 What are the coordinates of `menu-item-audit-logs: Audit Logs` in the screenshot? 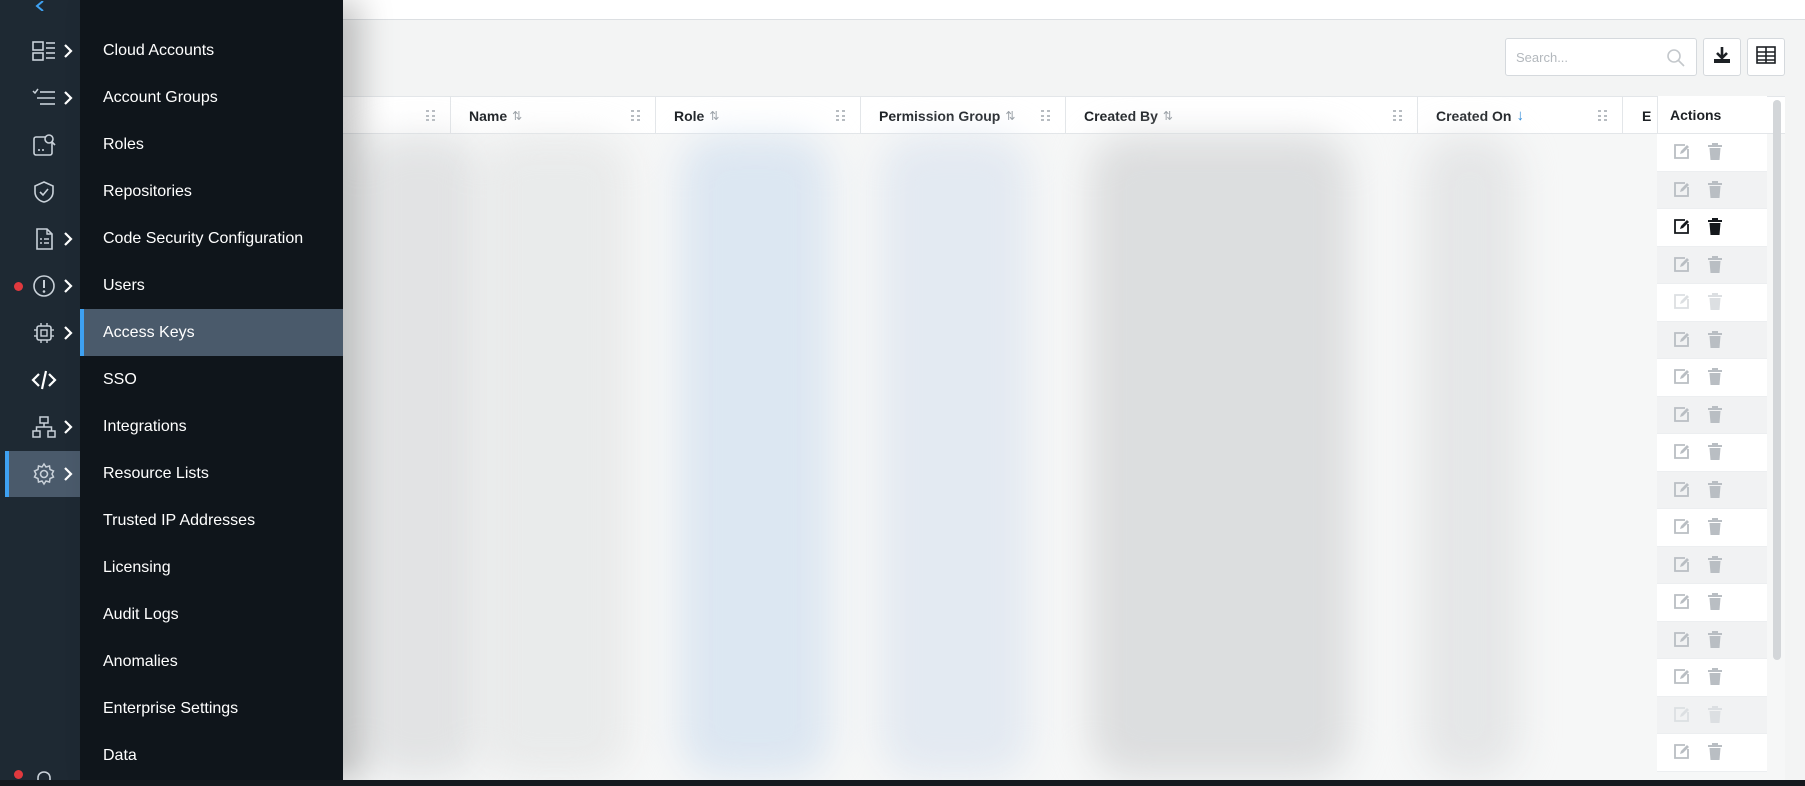 It's located at (211, 614).